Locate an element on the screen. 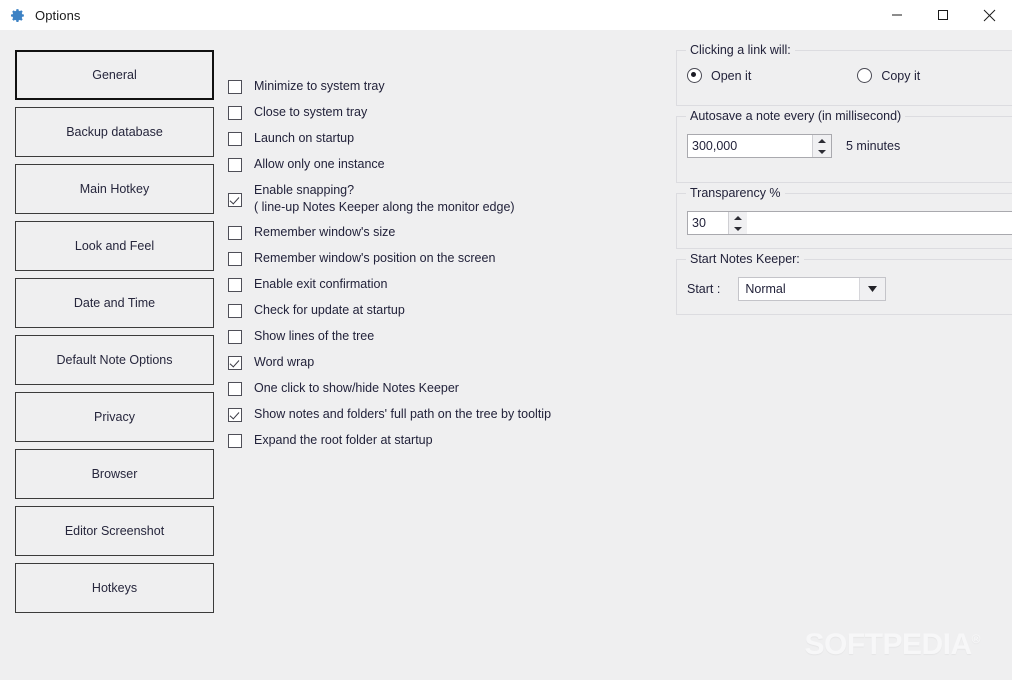 The width and height of the screenshot is (1012, 680). transparency-decrement-button is located at coordinates (738, 228).